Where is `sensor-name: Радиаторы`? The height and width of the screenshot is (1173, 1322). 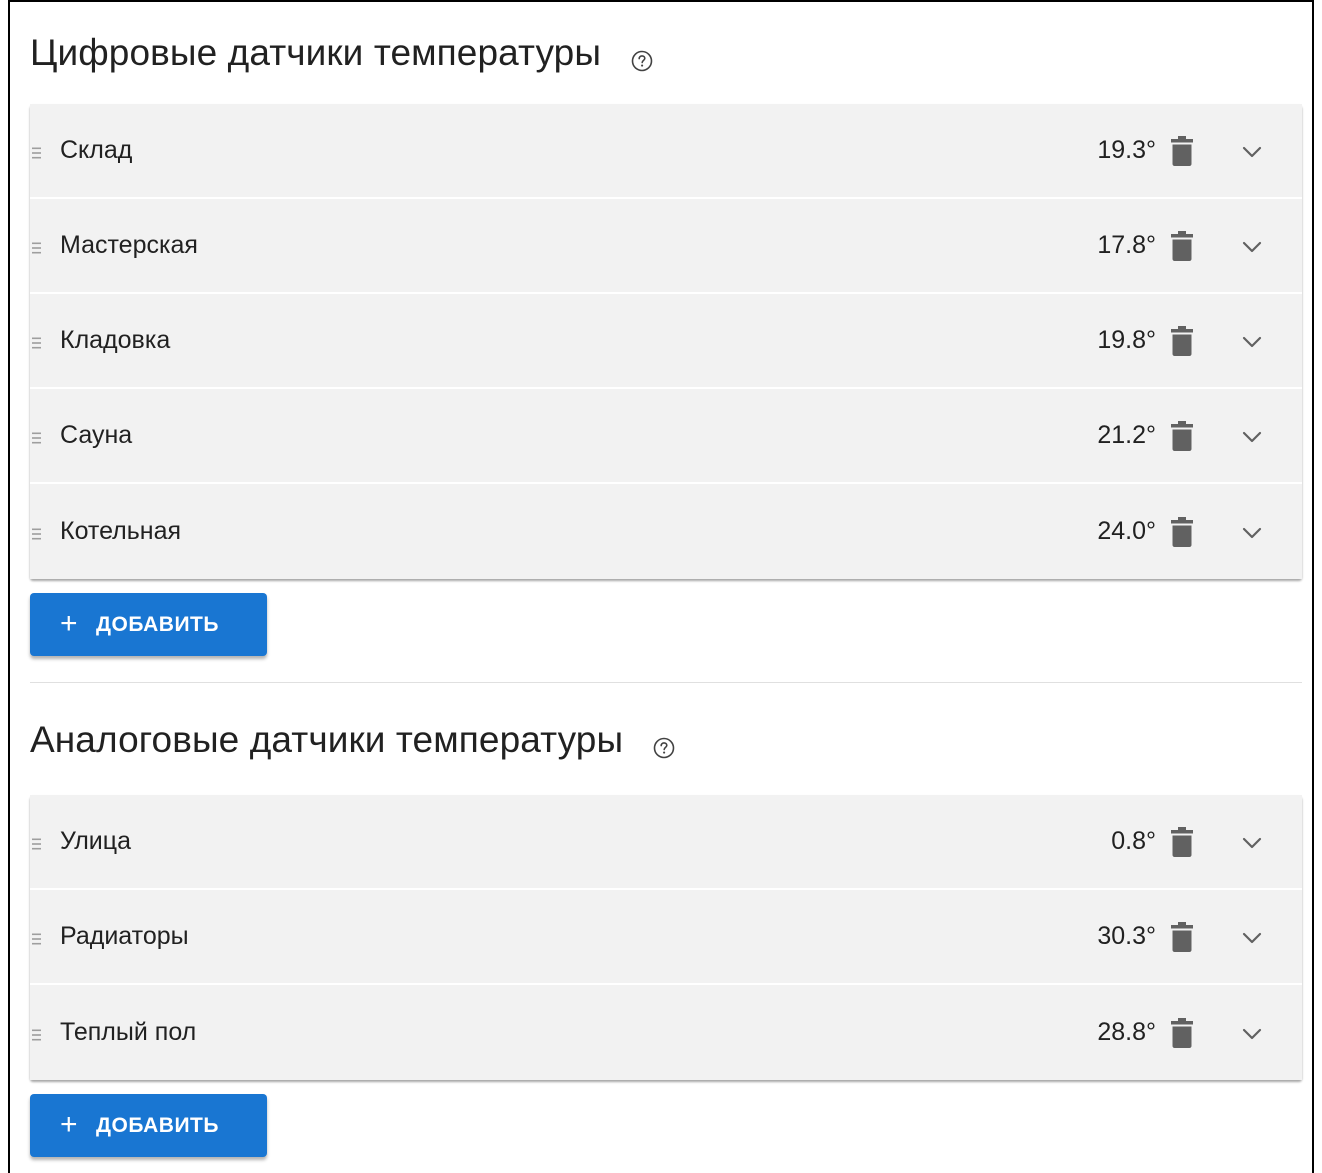 sensor-name: Радиаторы is located at coordinates (124, 936).